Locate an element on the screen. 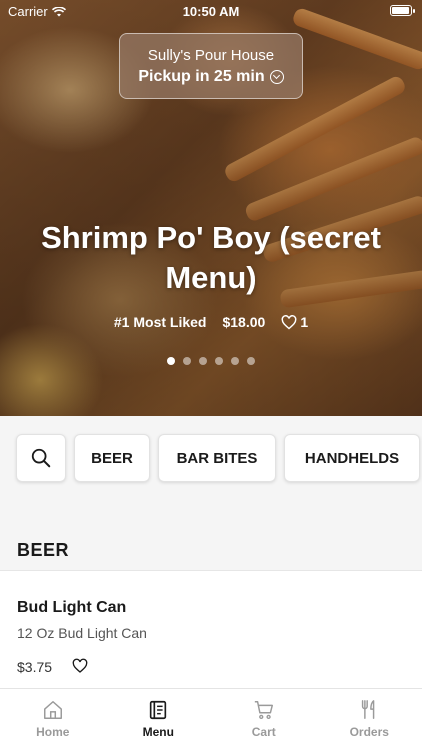 Image resolution: width=422 pixels, height=750 pixels. item-name: Bud Light Can is located at coordinates (72, 607).